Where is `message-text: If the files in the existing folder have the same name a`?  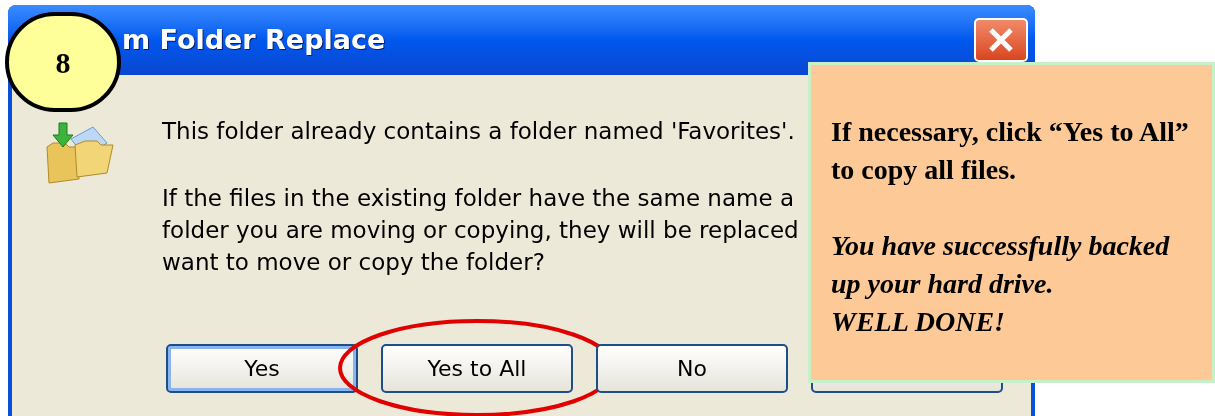
message-text: If the files in the existing folder have the same name a is located at coordinates (478, 198).